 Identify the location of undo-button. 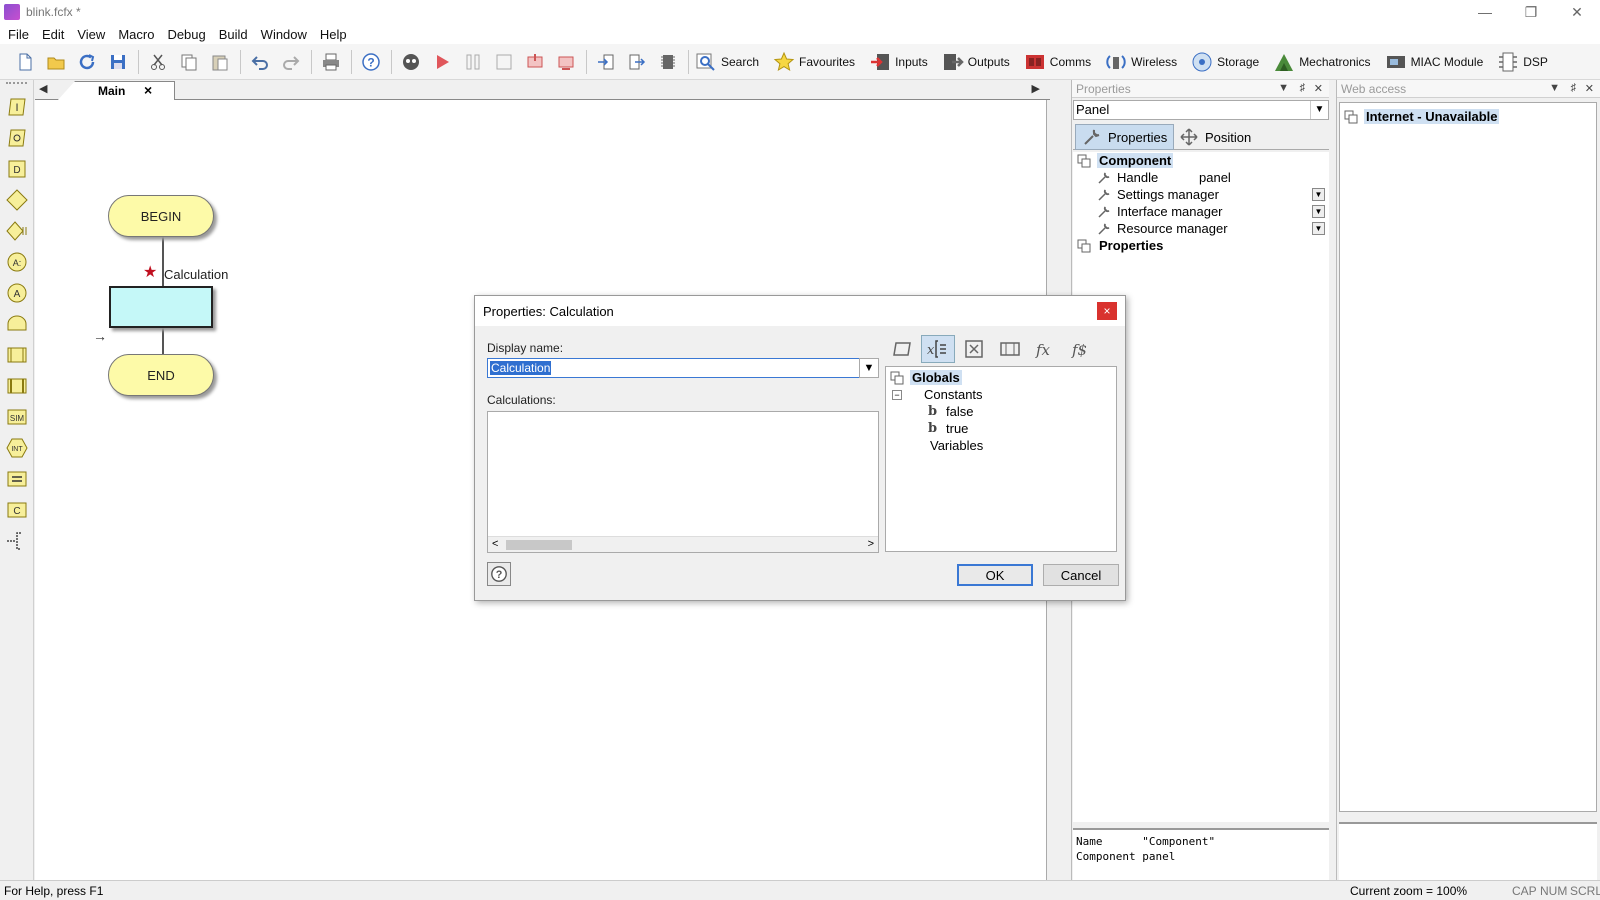
(260, 62).